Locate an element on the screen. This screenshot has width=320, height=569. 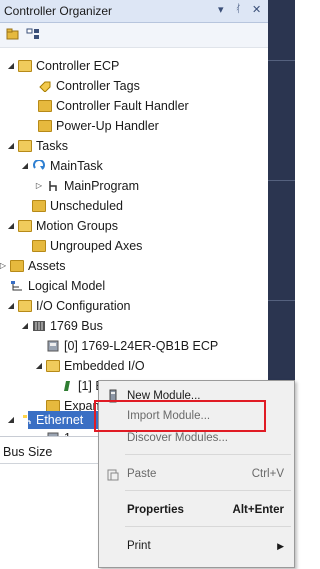
panel-toolbar is located at coordinates (134, 35).